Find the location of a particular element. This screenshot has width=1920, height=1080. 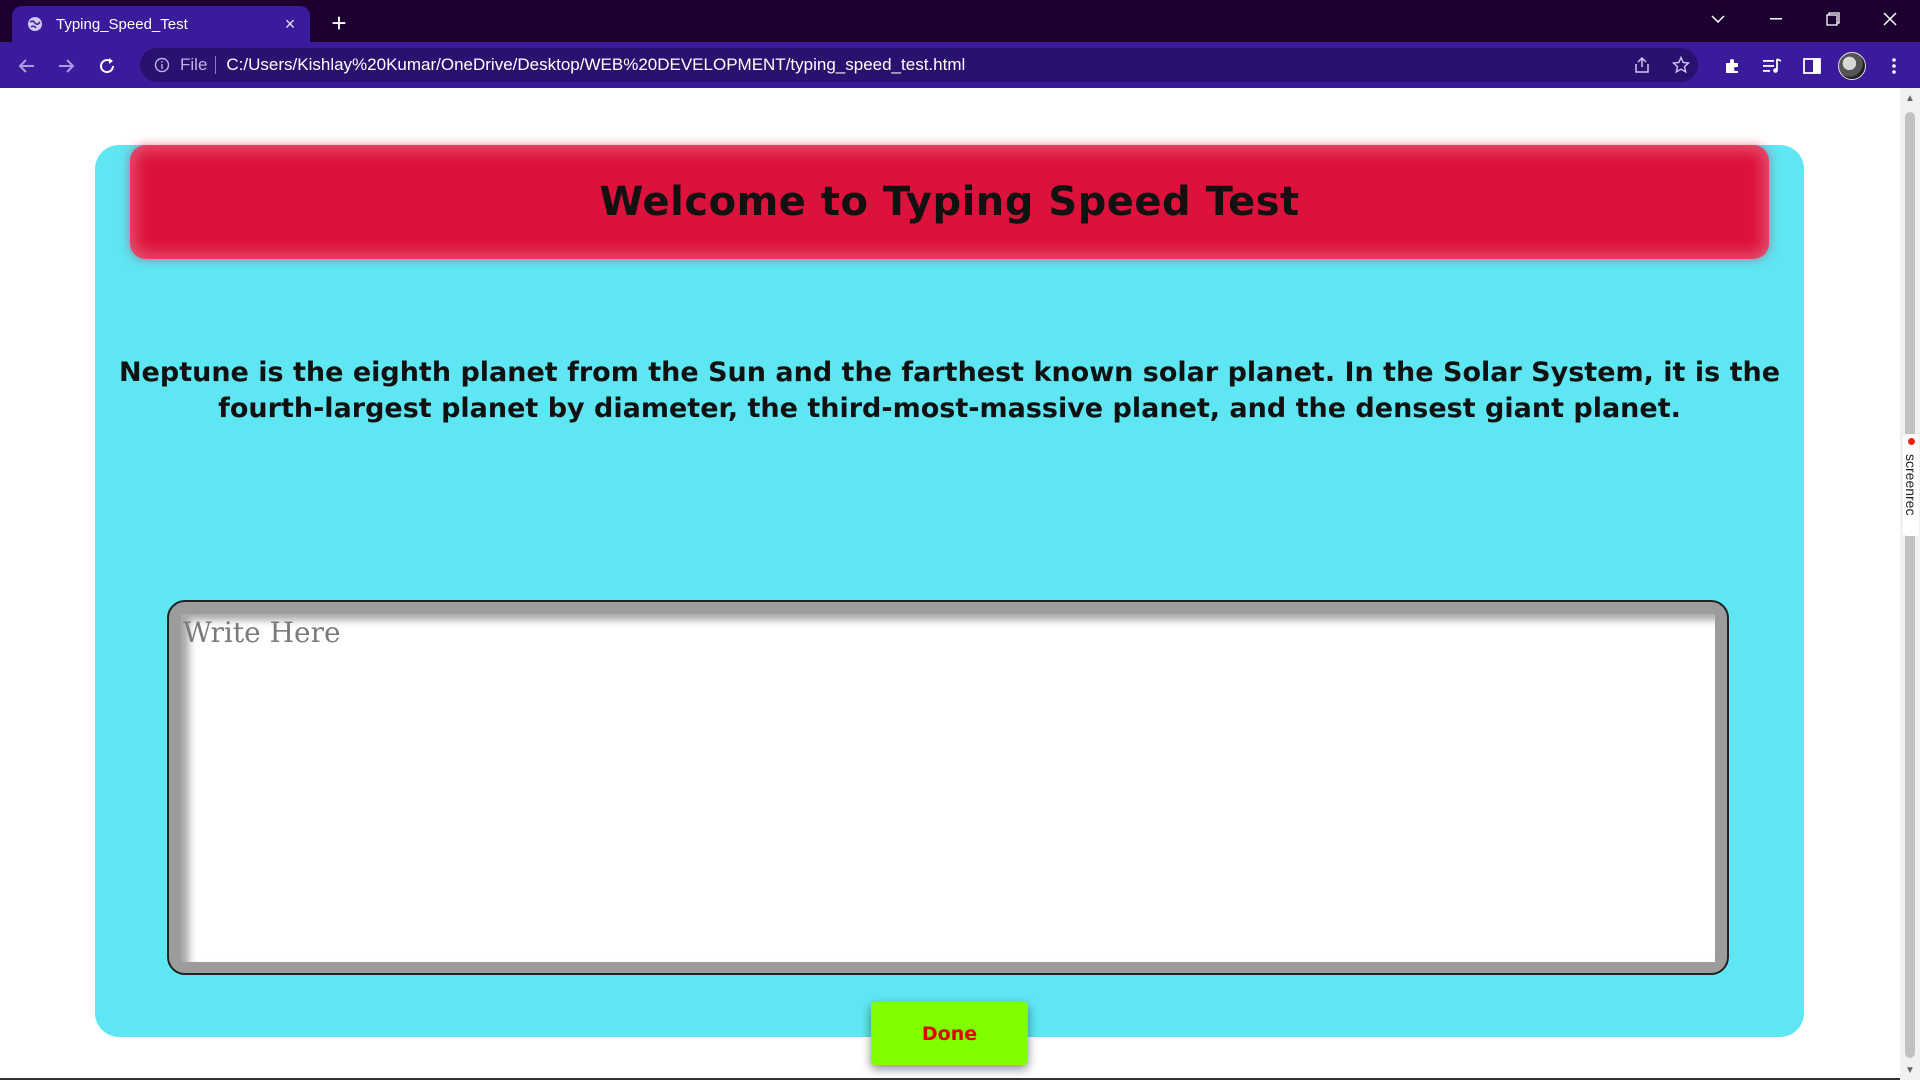

browser-tab: Typing_Speed_Test × is located at coordinates (161, 24).